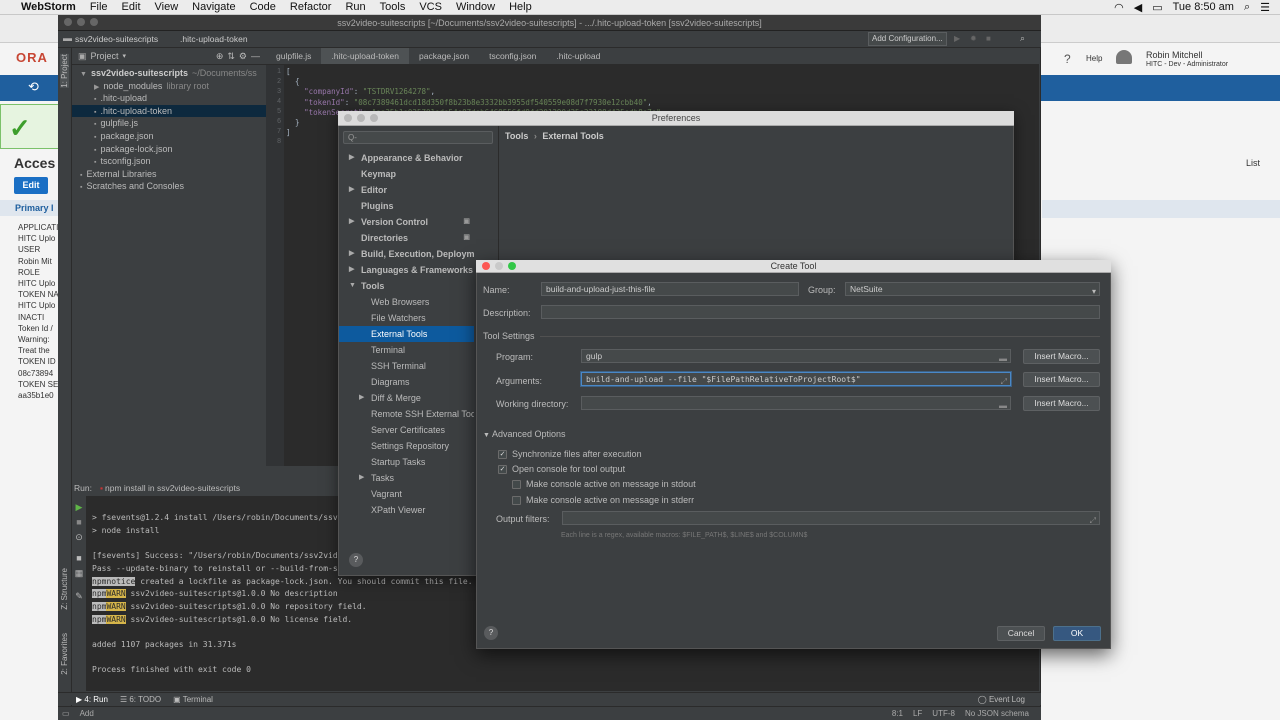 The width and height of the screenshot is (1280, 720). Describe the element at coordinates (516, 484) in the screenshot. I see `stdout-checkbox` at that location.